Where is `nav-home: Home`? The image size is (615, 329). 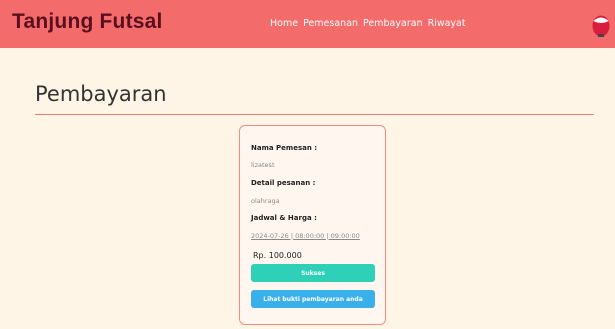 nav-home: Home is located at coordinates (284, 23).